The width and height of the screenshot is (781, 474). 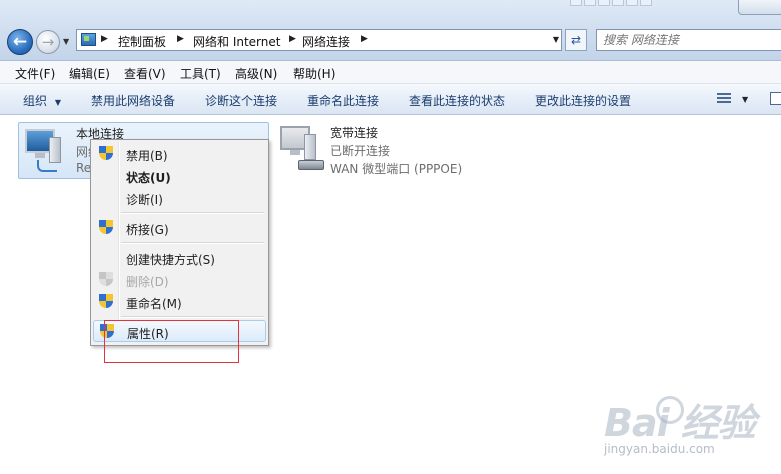 I want to click on modem-icon, so click(x=311, y=165).